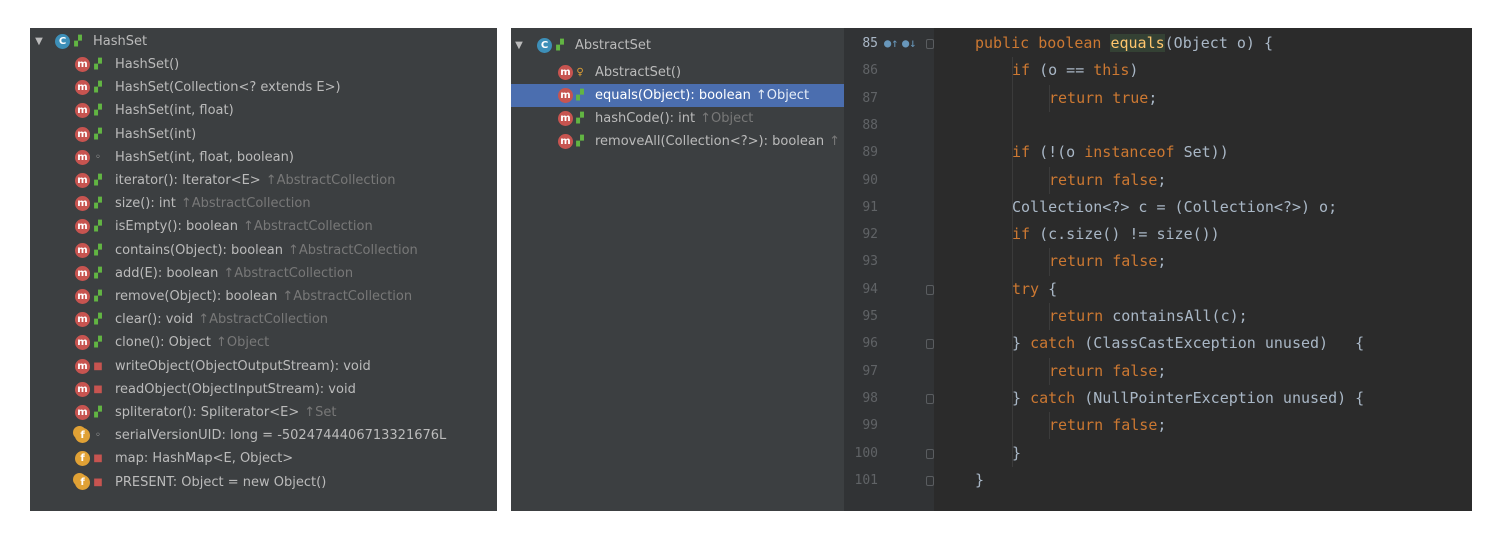  What do you see at coordinates (677, 118) in the screenshot?
I see `tree-item: m ▞ hashCode(): int ↑Object` at bounding box center [677, 118].